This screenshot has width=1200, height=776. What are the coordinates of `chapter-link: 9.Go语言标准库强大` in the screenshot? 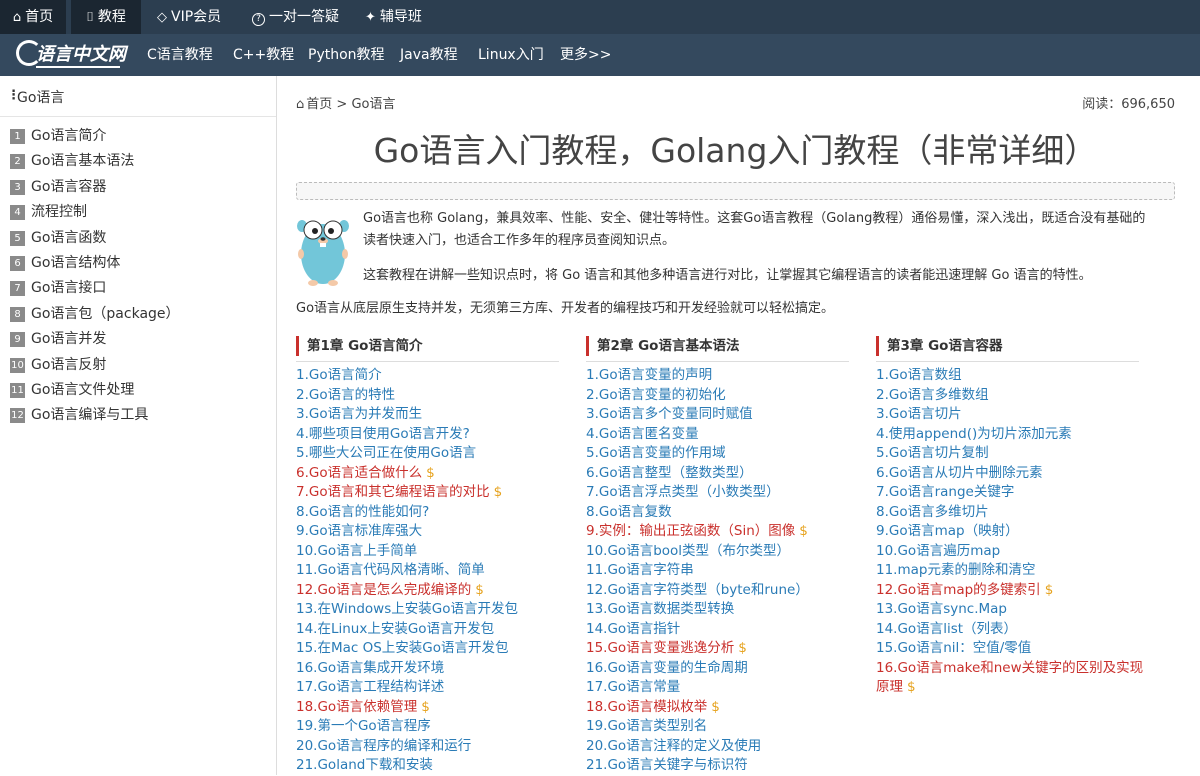 It's located at (359, 532).